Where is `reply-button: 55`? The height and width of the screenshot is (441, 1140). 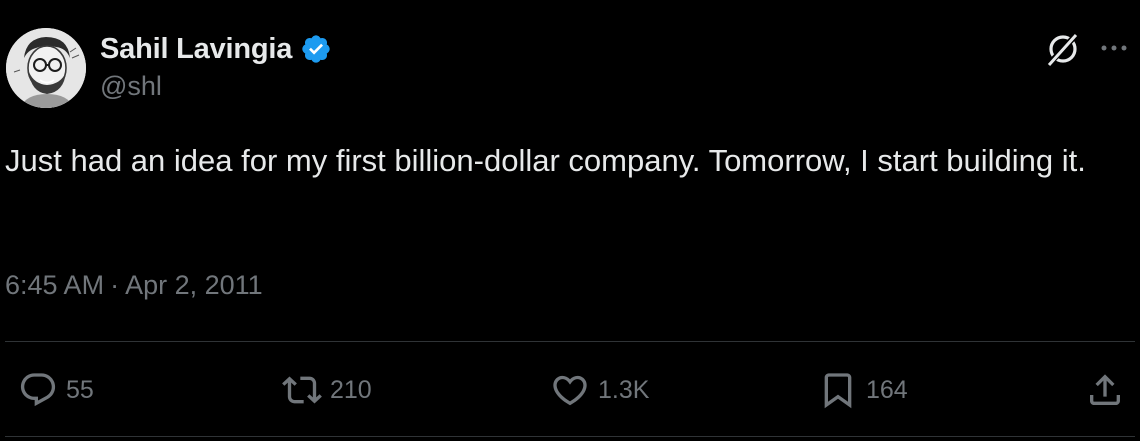
reply-button: 55 is located at coordinates (56, 390).